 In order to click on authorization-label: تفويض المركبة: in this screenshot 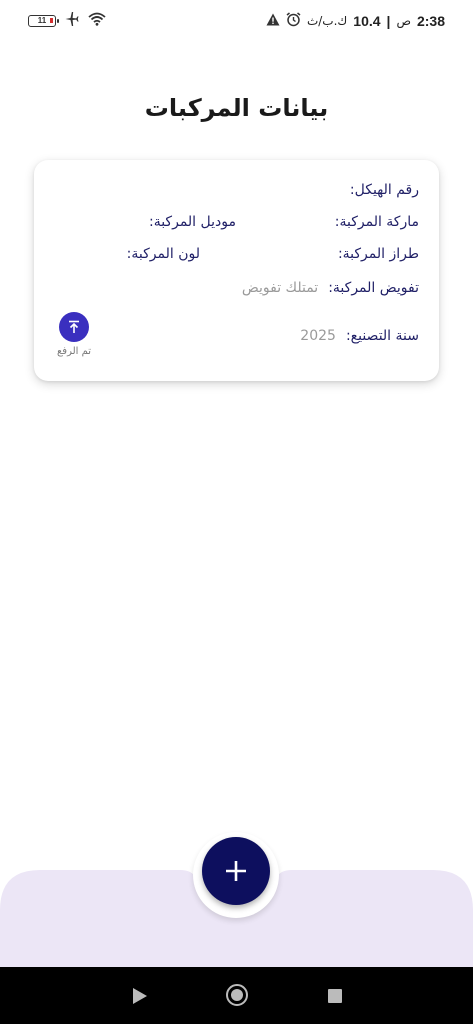, I will do `click(373, 288)`.